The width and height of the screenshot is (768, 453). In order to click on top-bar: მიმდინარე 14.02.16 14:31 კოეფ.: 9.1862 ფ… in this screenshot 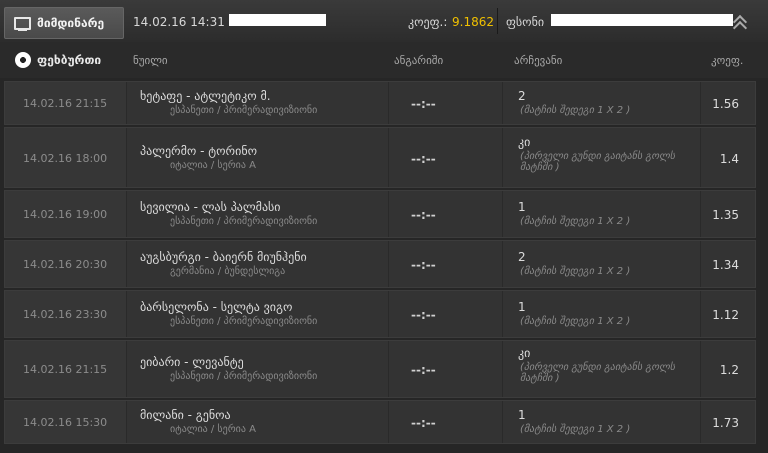, I will do `click(384, 21)`.